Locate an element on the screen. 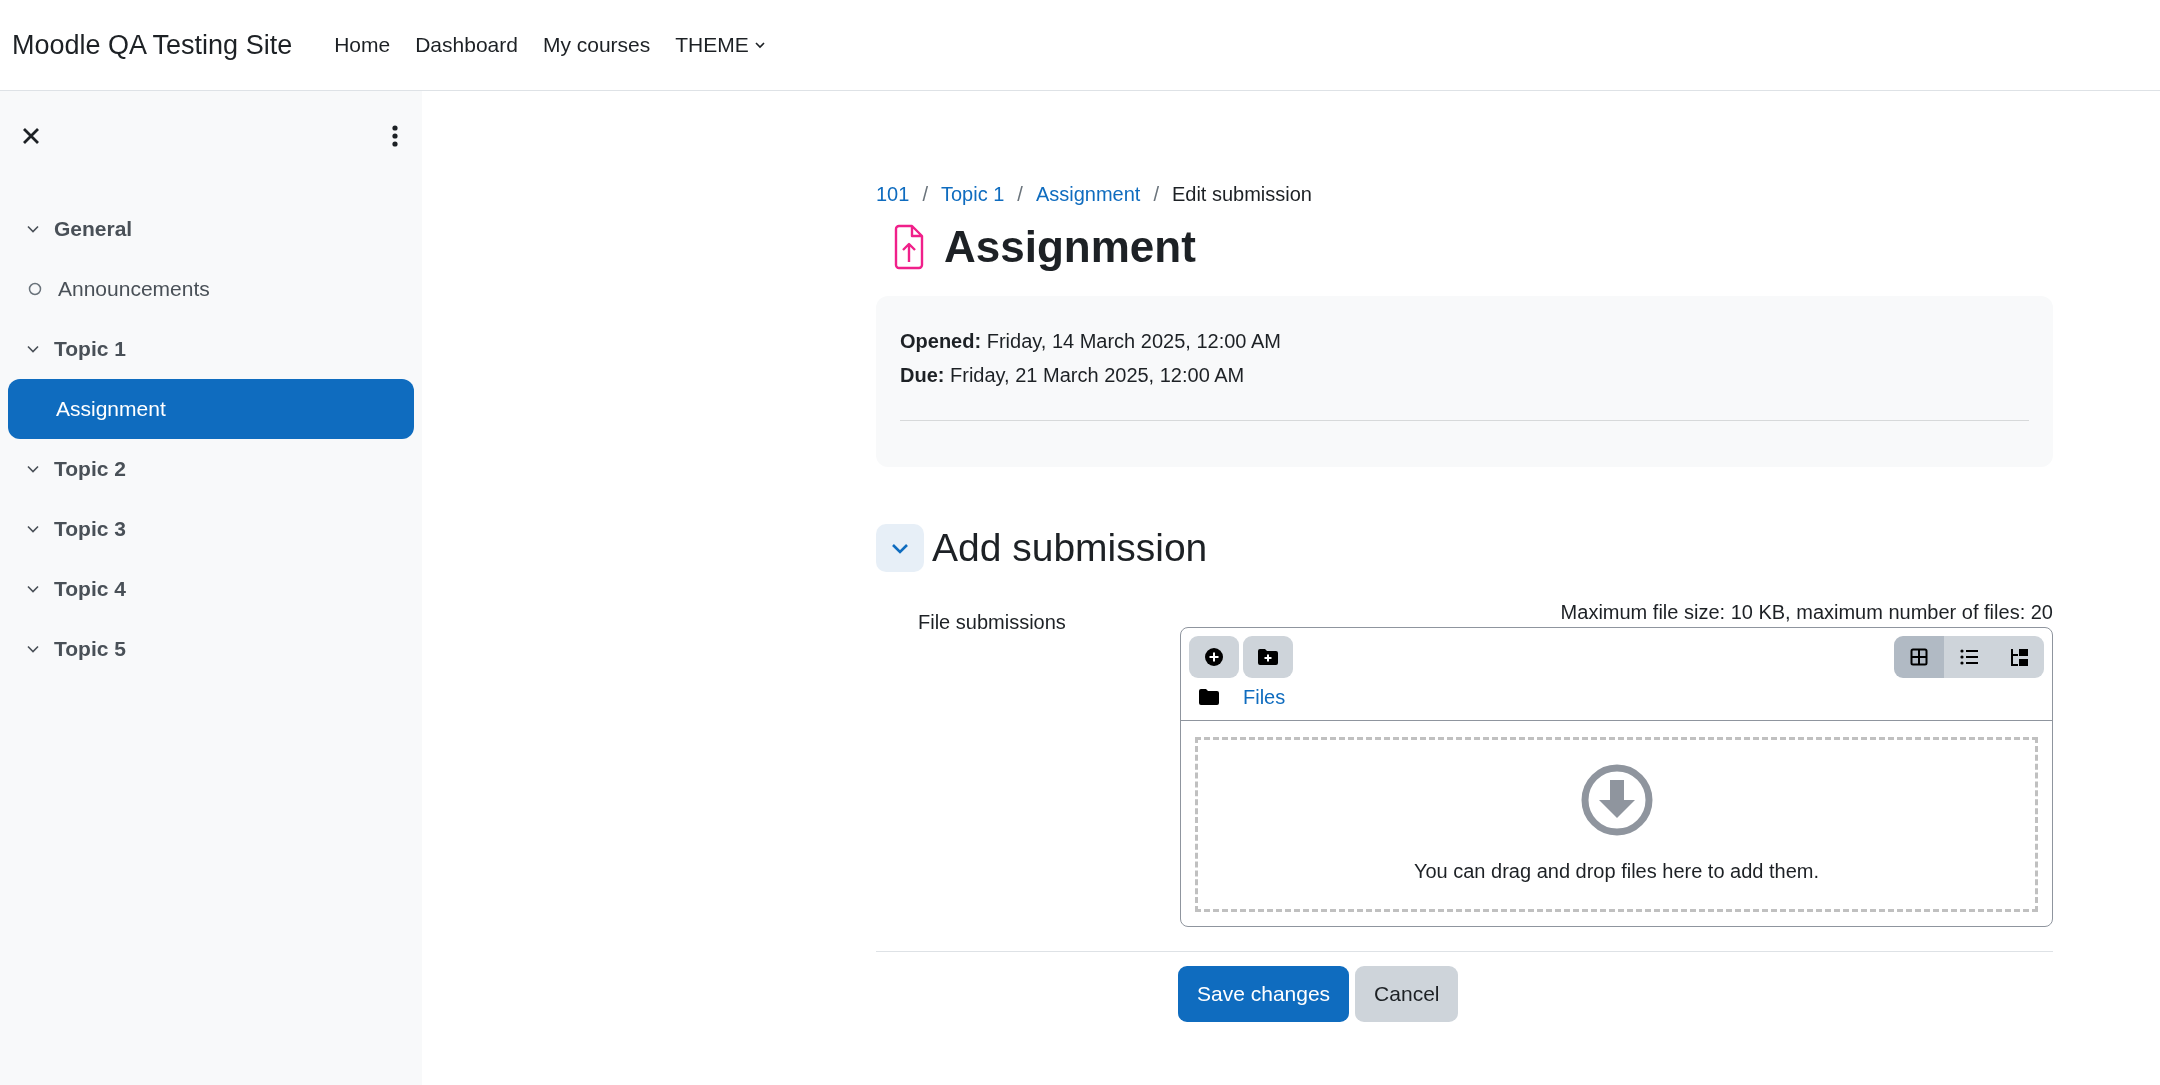 This screenshot has height=1085, width=2160. nav-link: My courses is located at coordinates (596, 45).